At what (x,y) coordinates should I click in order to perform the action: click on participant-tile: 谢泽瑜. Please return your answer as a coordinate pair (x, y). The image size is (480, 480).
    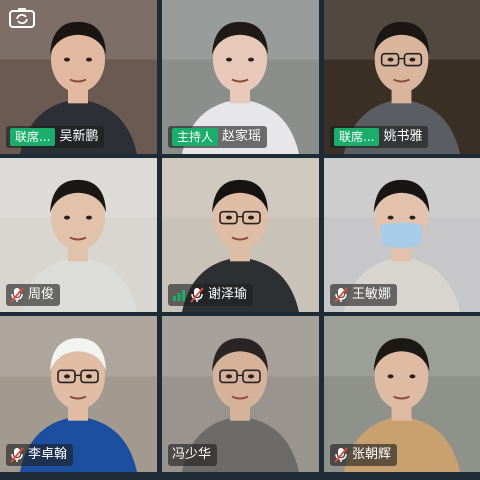
    Looking at the image, I should click on (240, 235).